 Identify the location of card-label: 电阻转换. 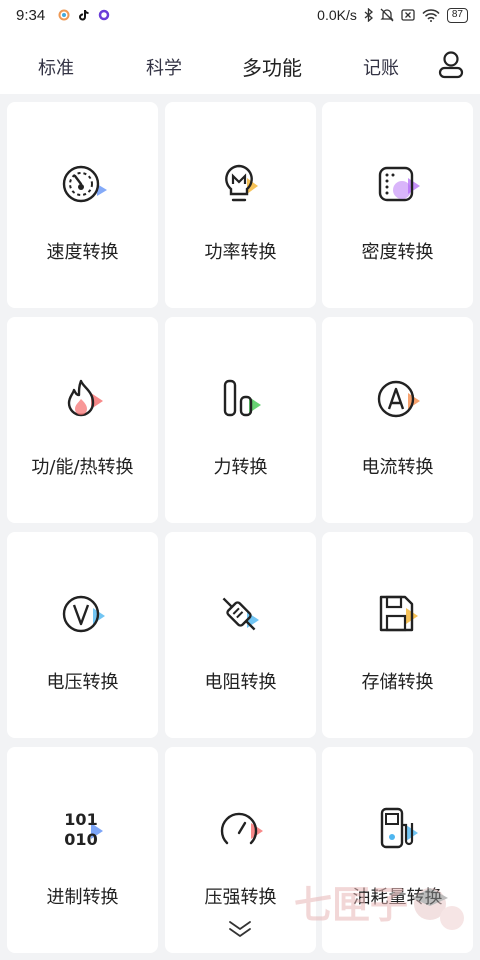
(240, 682).